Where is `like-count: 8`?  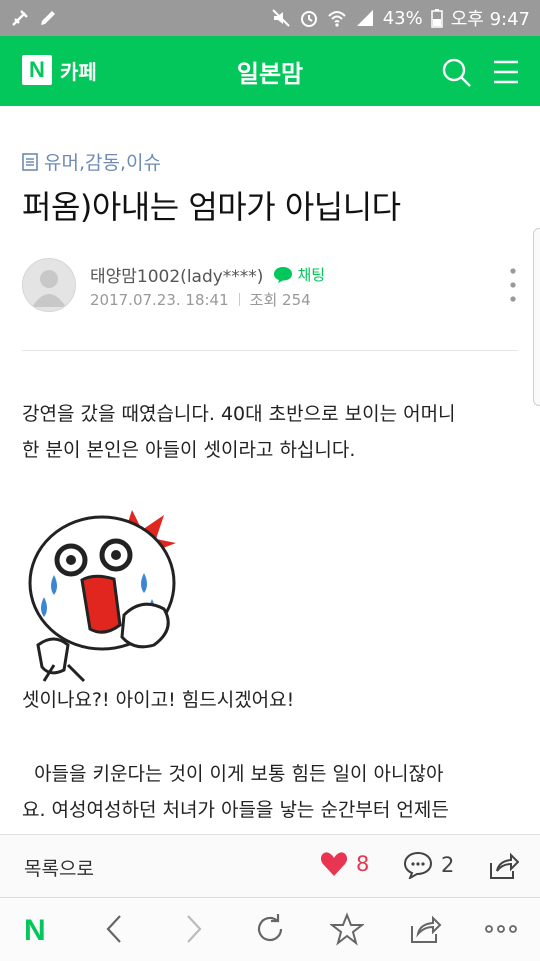 like-count: 8 is located at coordinates (363, 864).